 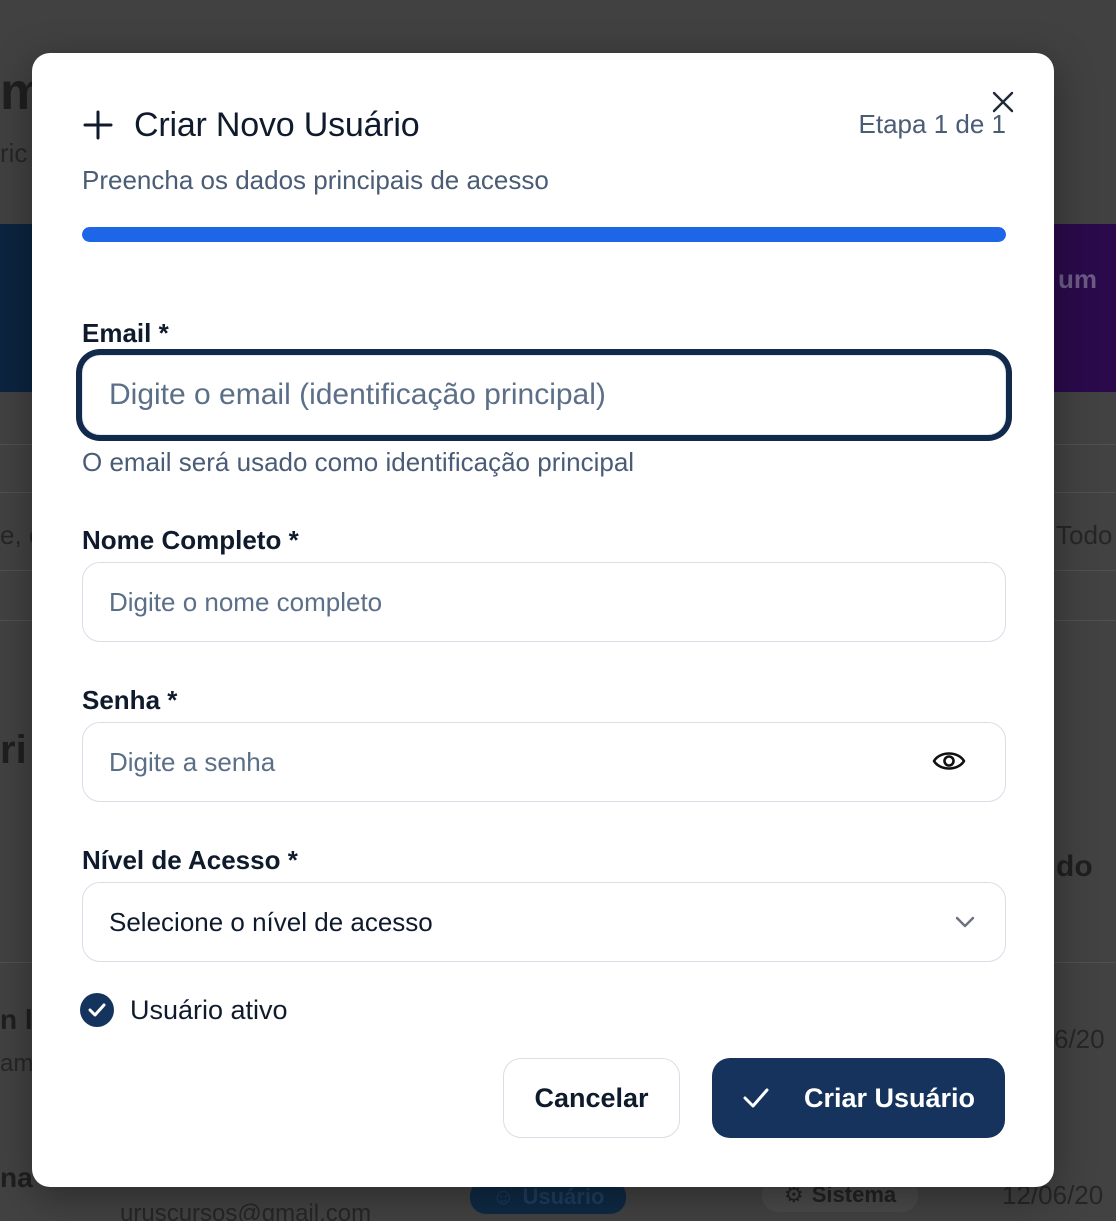 I want to click on email-field, so click(x=544, y=395).